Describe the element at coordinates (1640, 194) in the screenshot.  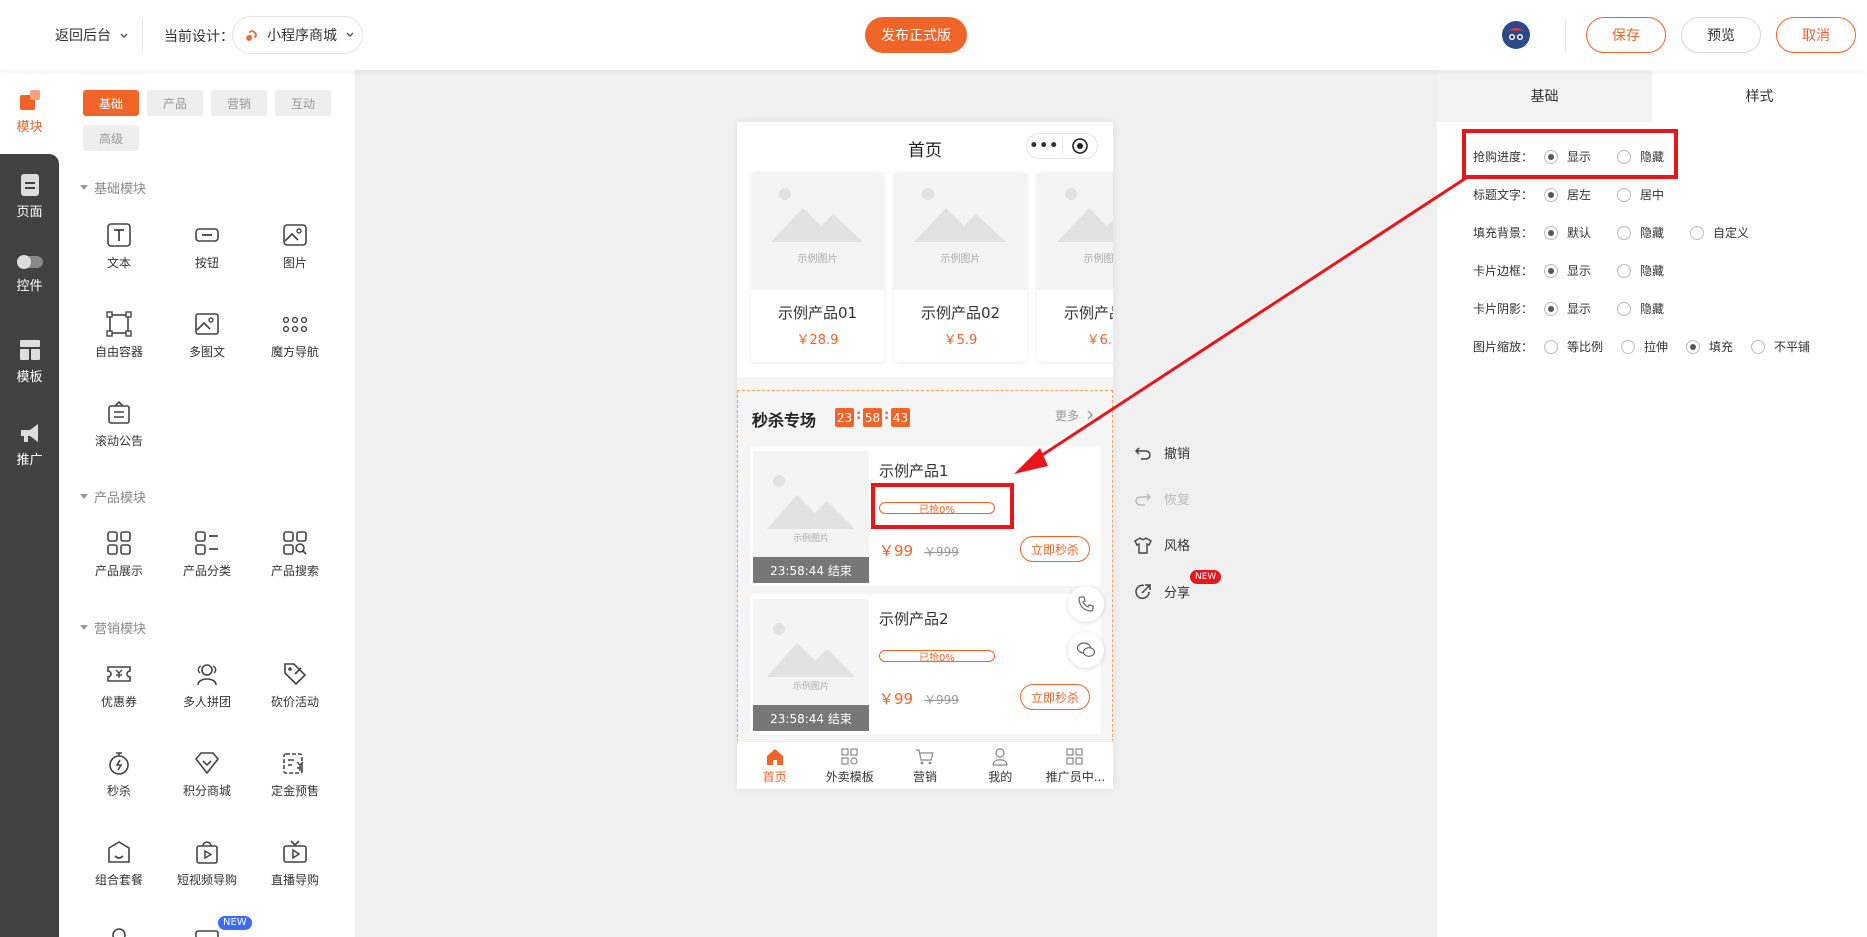
I see `option-center: 居中` at that location.